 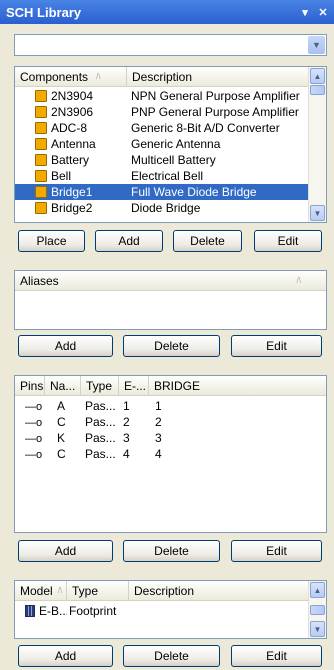 I want to click on footprint-icon, so click(x=30, y=611).